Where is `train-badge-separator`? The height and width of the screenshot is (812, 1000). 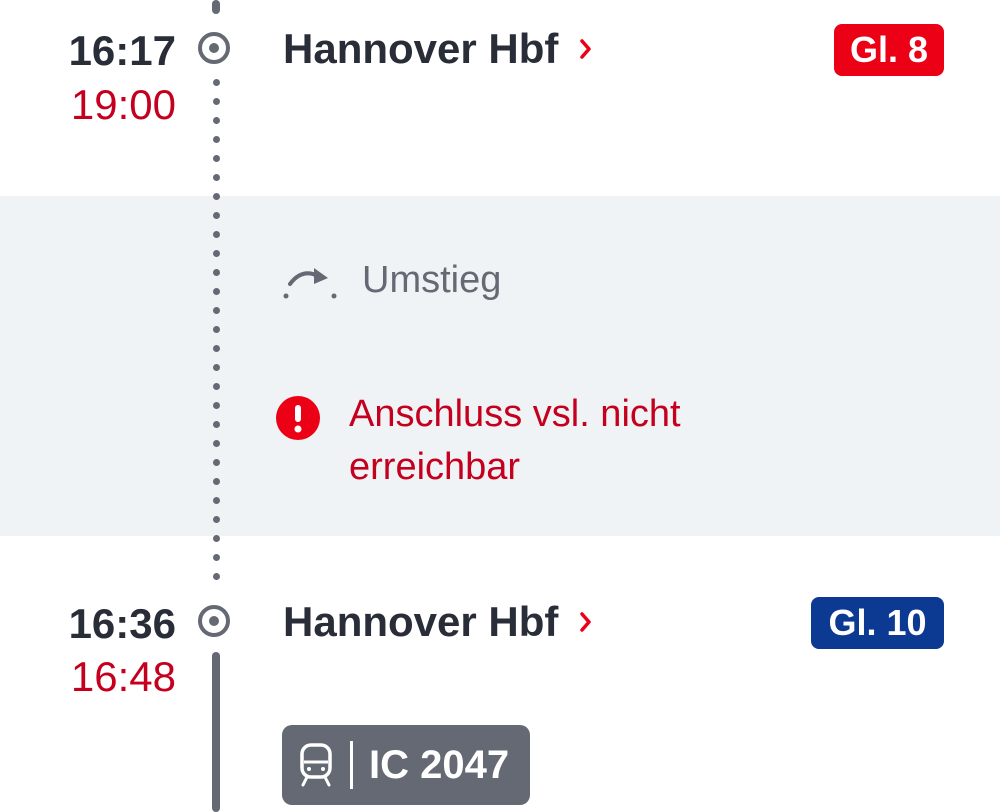
train-badge-separator is located at coordinates (351, 765).